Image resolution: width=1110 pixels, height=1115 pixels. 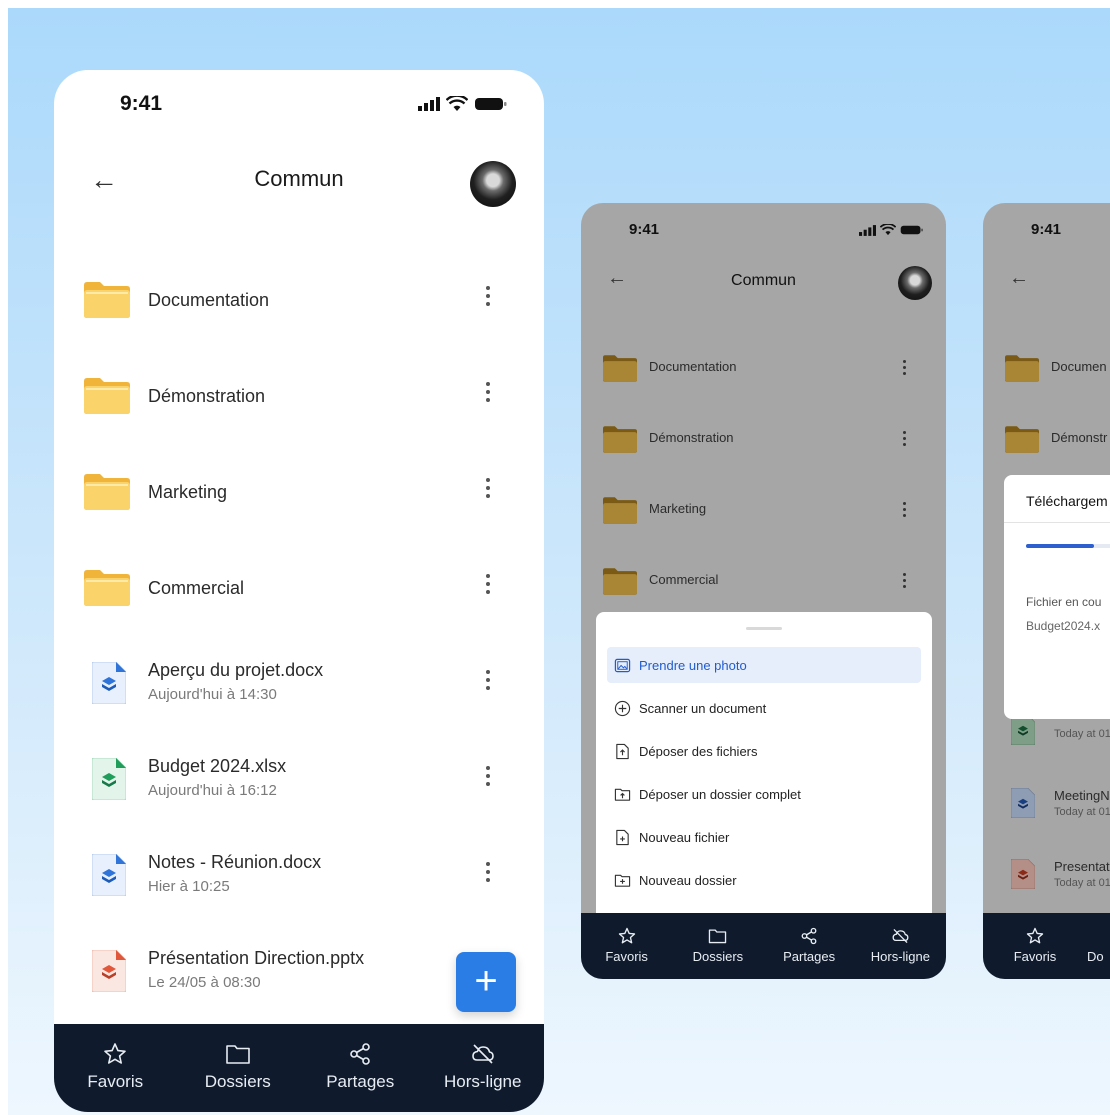 What do you see at coordinates (622, 708) in the screenshot?
I see `plus-circle-icon` at bounding box center [622, 708].